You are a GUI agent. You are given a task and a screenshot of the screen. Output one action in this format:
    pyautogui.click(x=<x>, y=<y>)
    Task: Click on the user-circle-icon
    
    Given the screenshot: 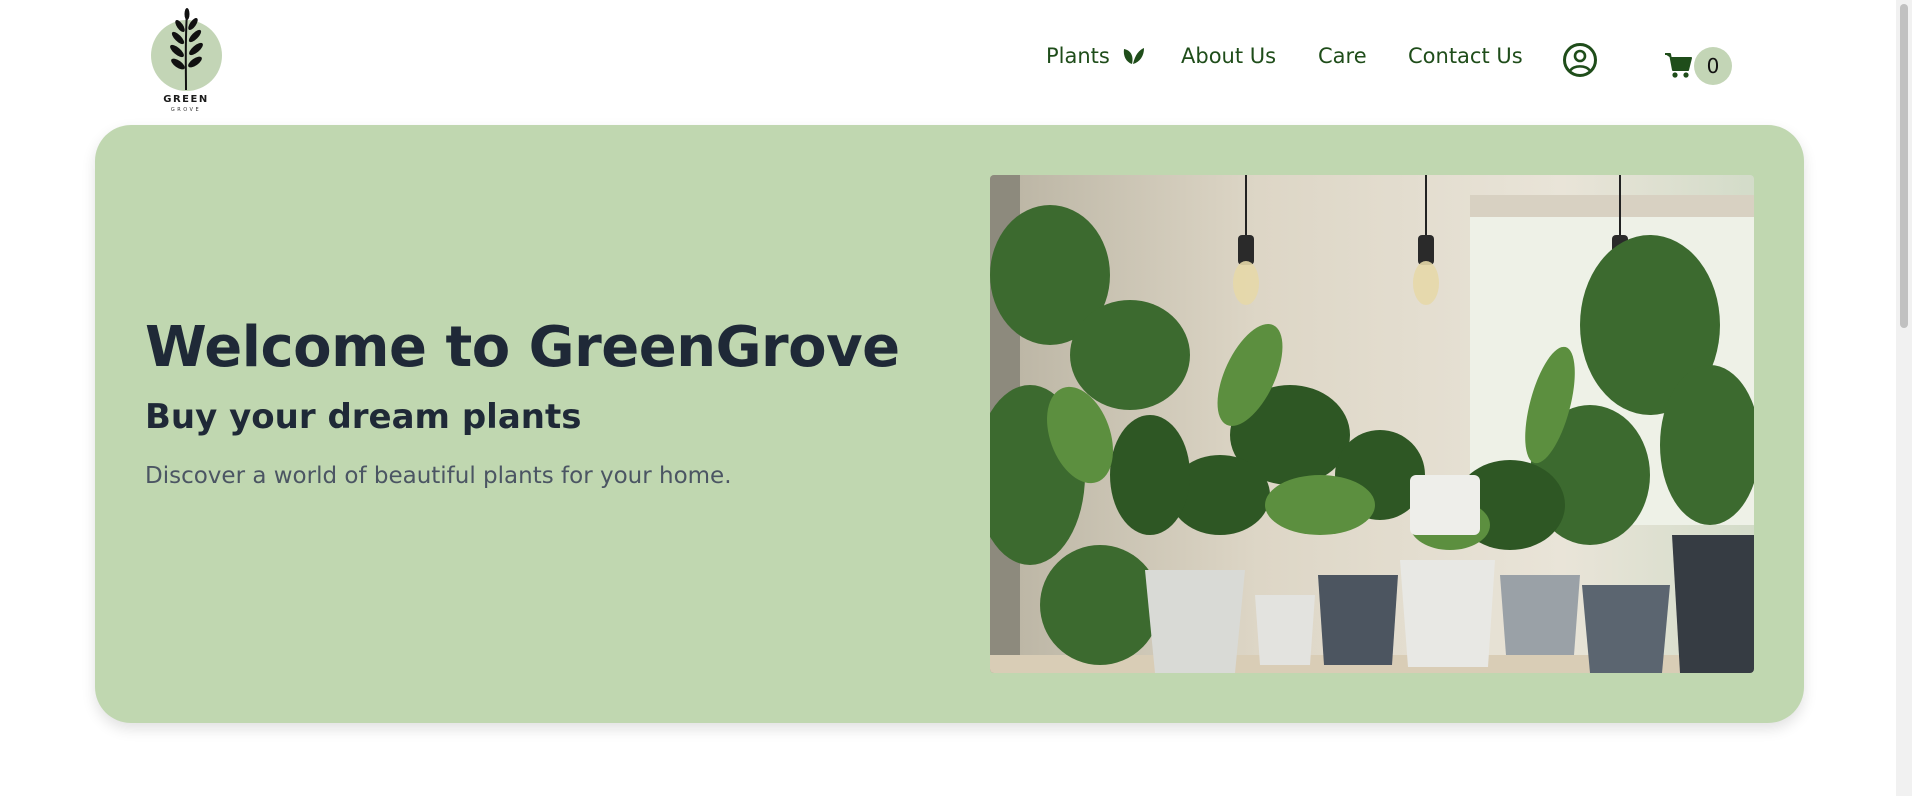 What is the action you would take?
    pyautogui.click(x=1580, y=60)
    